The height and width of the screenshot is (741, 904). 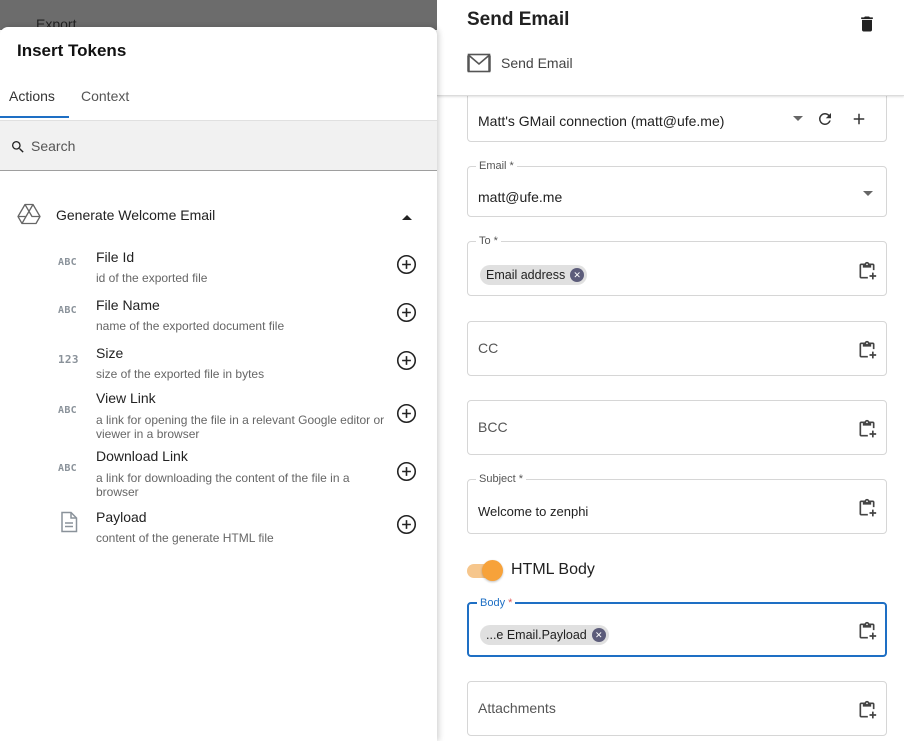 I want to click on cc-field: CC, so click(x=677, y=348).